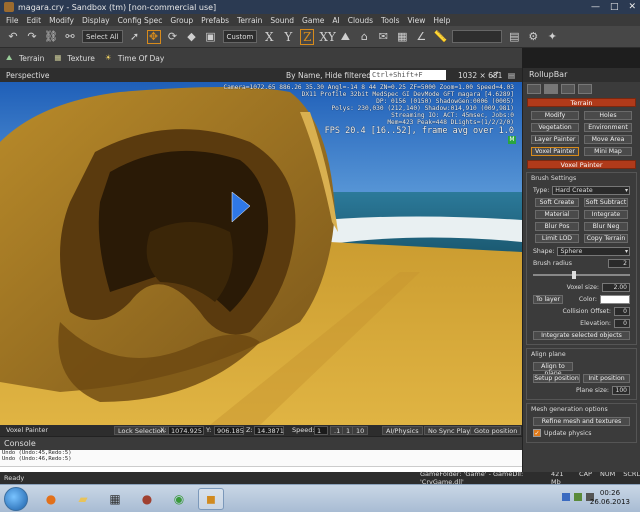  Describe the element at coordinates (552, 37) in the screenshot. I see `ai-icon: ✦` at that location.